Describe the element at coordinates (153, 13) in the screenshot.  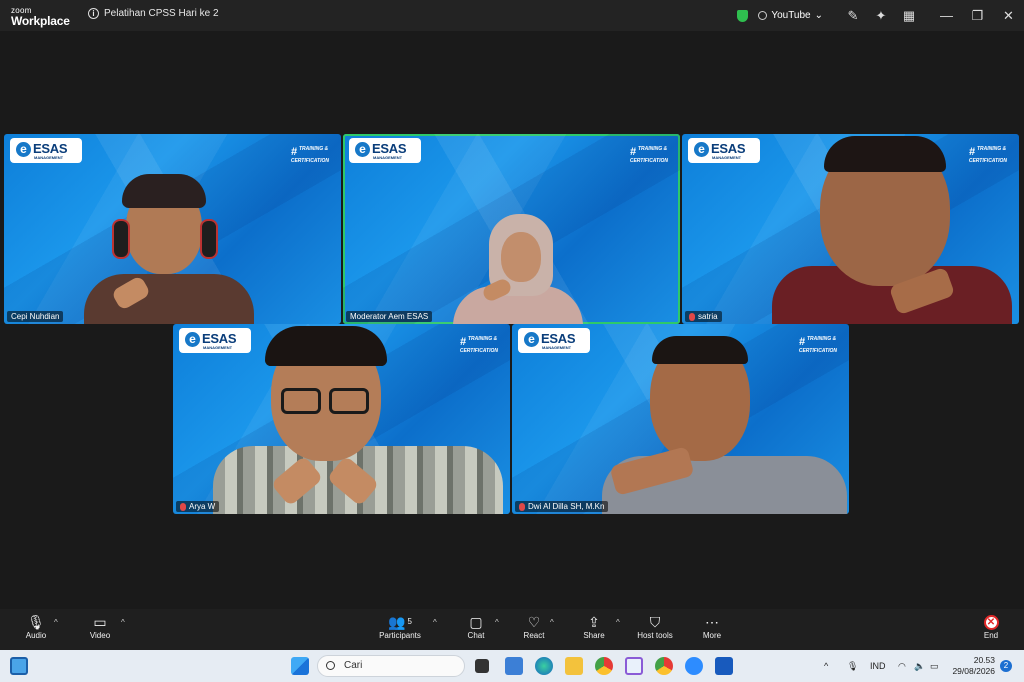
I see `meeting-info: i Pelatihan CPSS Hari ke 2` at that location.